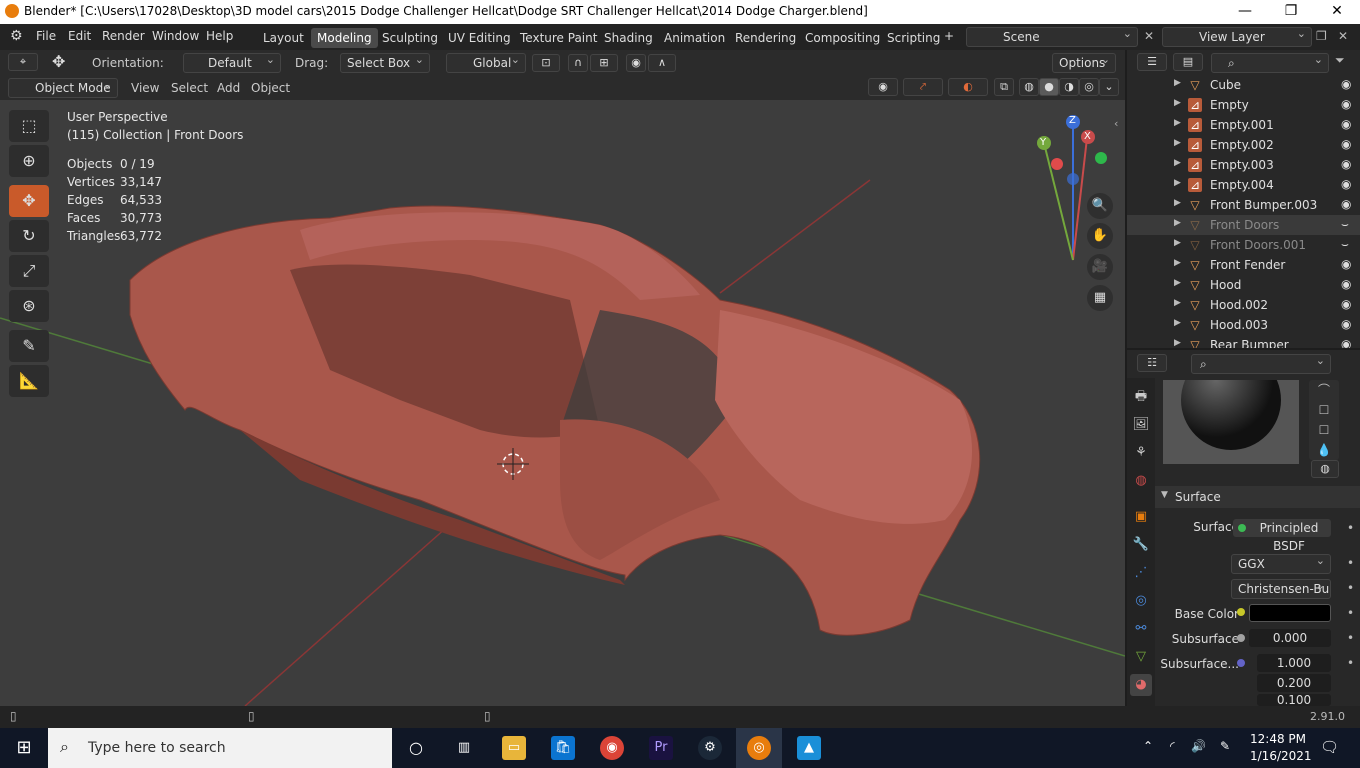 This screenshot has height=768, width=1360. What do you see at coordinates (1087, 136) in the screenshot?
I see `gizmo-x-label: X` at bounding box center [1087, 136].